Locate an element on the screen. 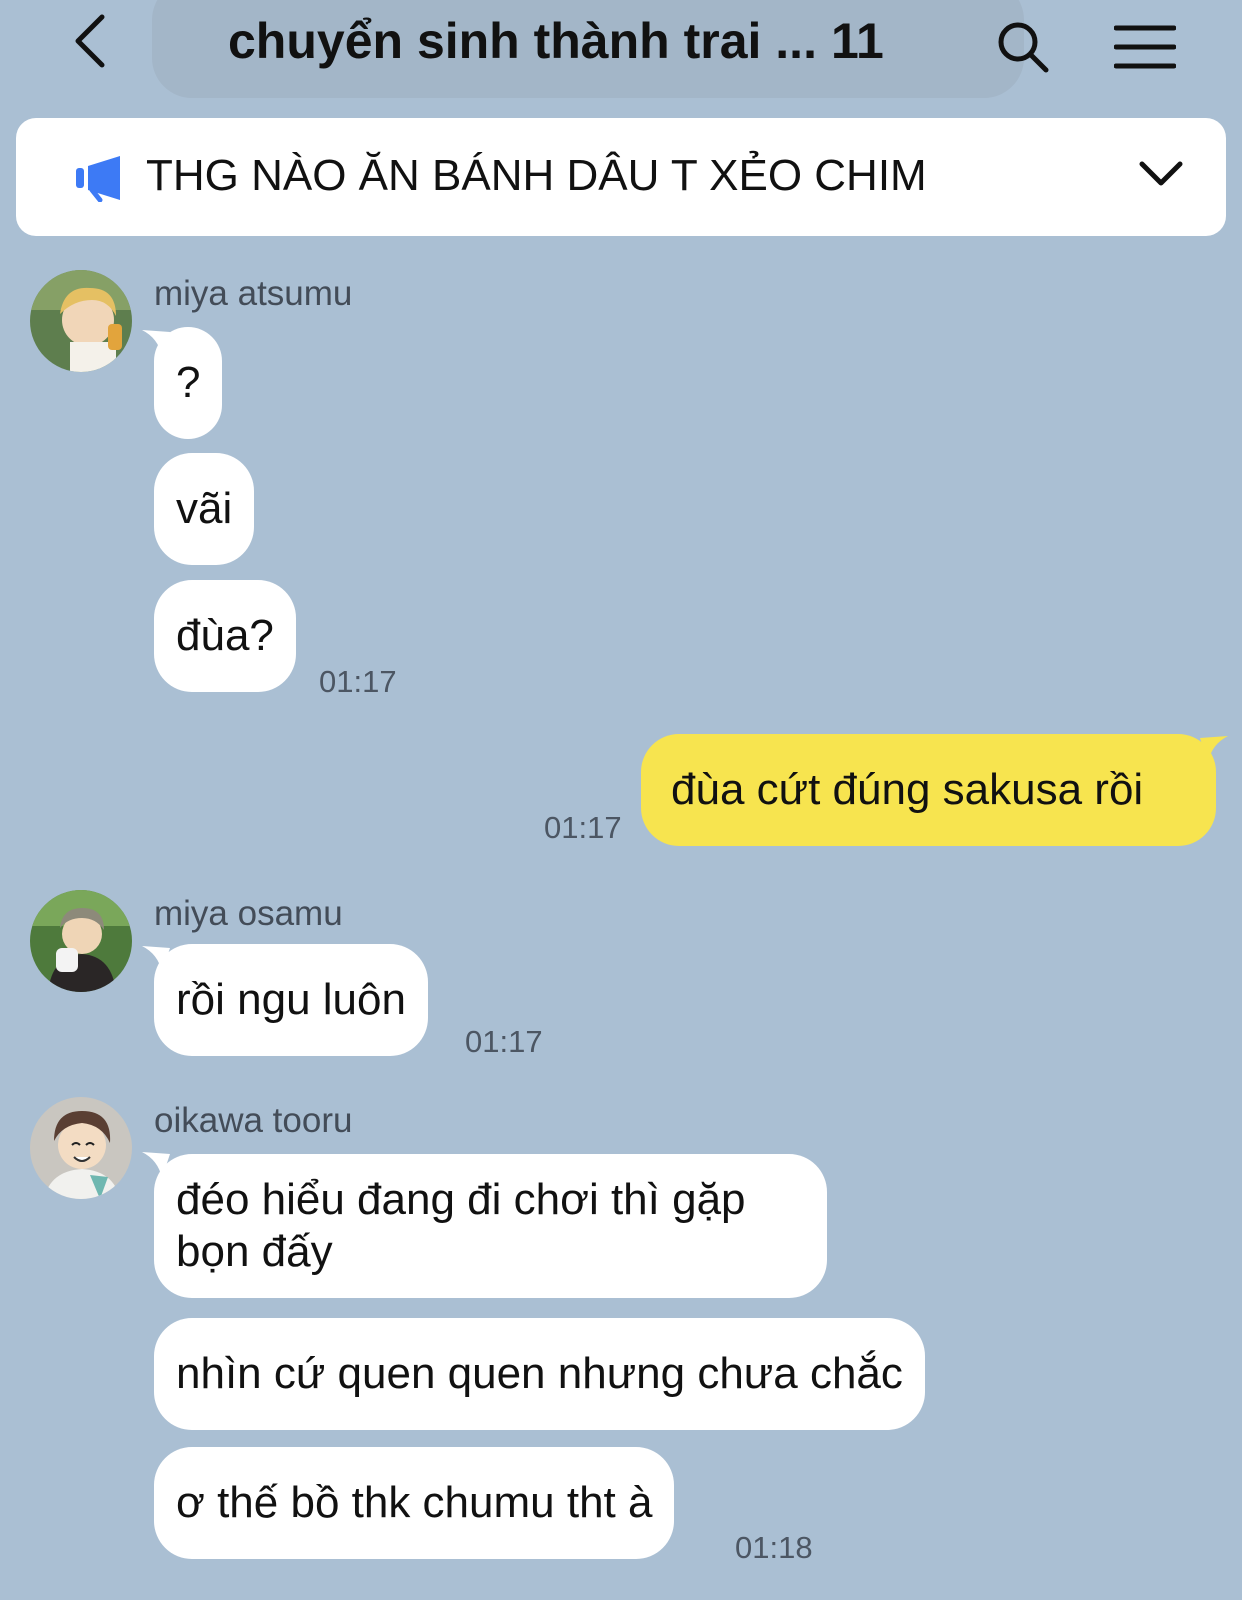 This screenshot has width=1242, height=1600. hamburger-menu-icon is located at coordinates (1145, 47).